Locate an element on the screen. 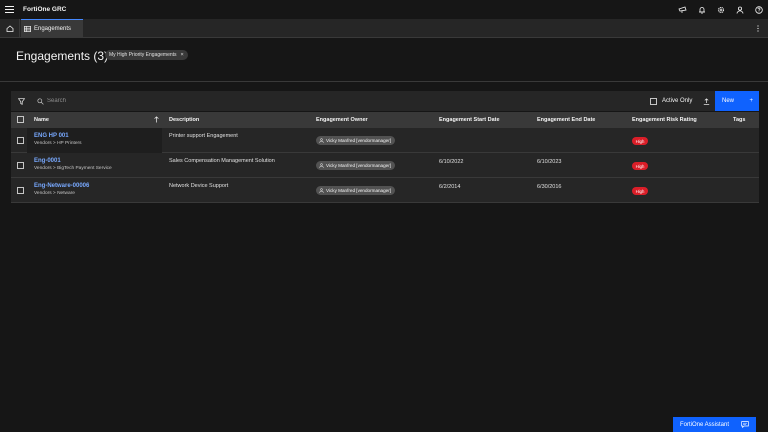  app-title: FortiOne GRC is located at coordinates (45, 9).